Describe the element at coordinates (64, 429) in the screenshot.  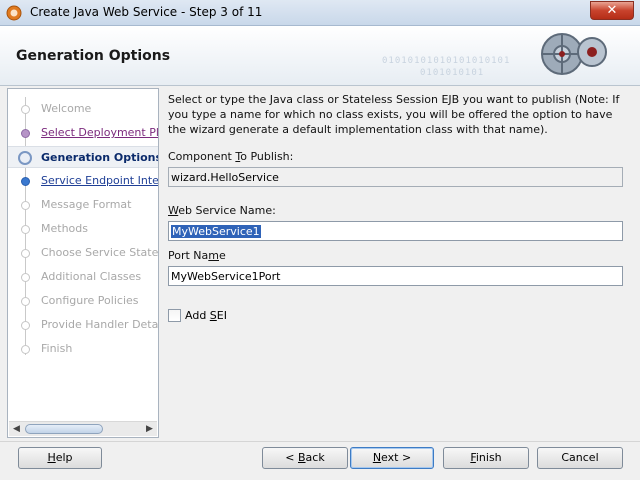
I see `scrollbar-thumb` at that location.